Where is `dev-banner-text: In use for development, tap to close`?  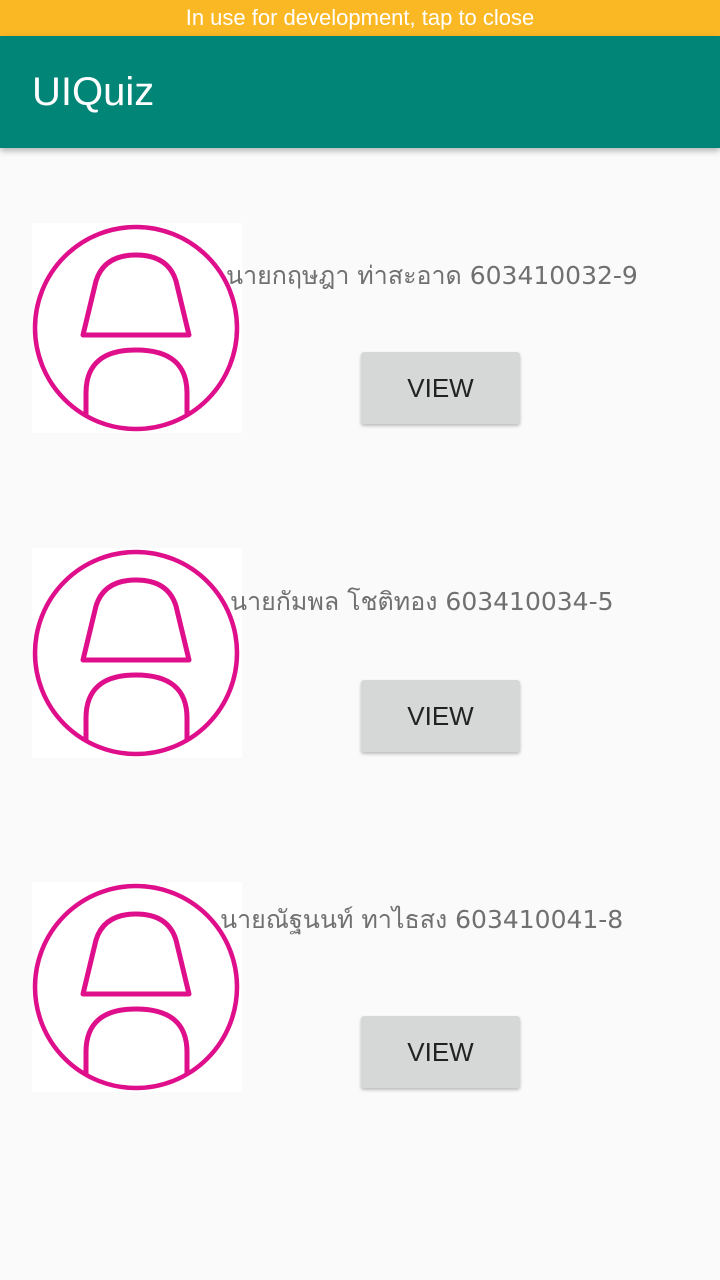
dev-banner-text: In use for development, tap to close is located at coordinates (360, 17).